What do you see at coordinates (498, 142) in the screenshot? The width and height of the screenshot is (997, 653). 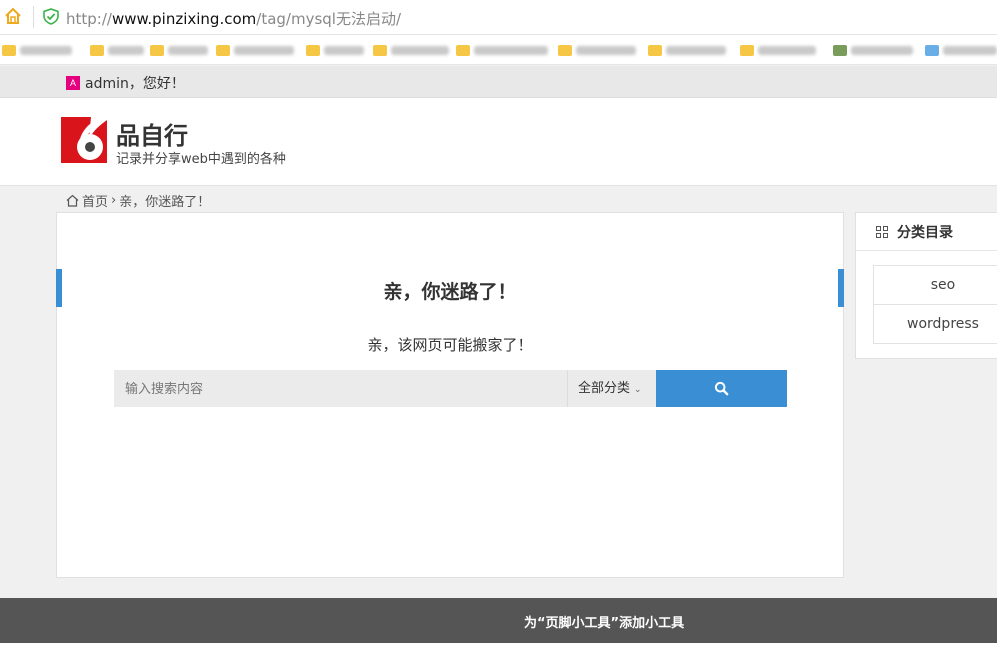 I see `site-header: 品自行 记录并分享web中遇到的各种` at bounding box center [498, 142].